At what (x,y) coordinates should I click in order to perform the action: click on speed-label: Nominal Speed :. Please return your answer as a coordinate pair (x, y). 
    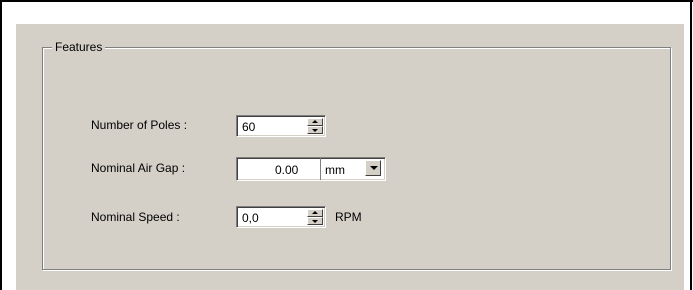
    Looking at the image, I should click on (135, 217).